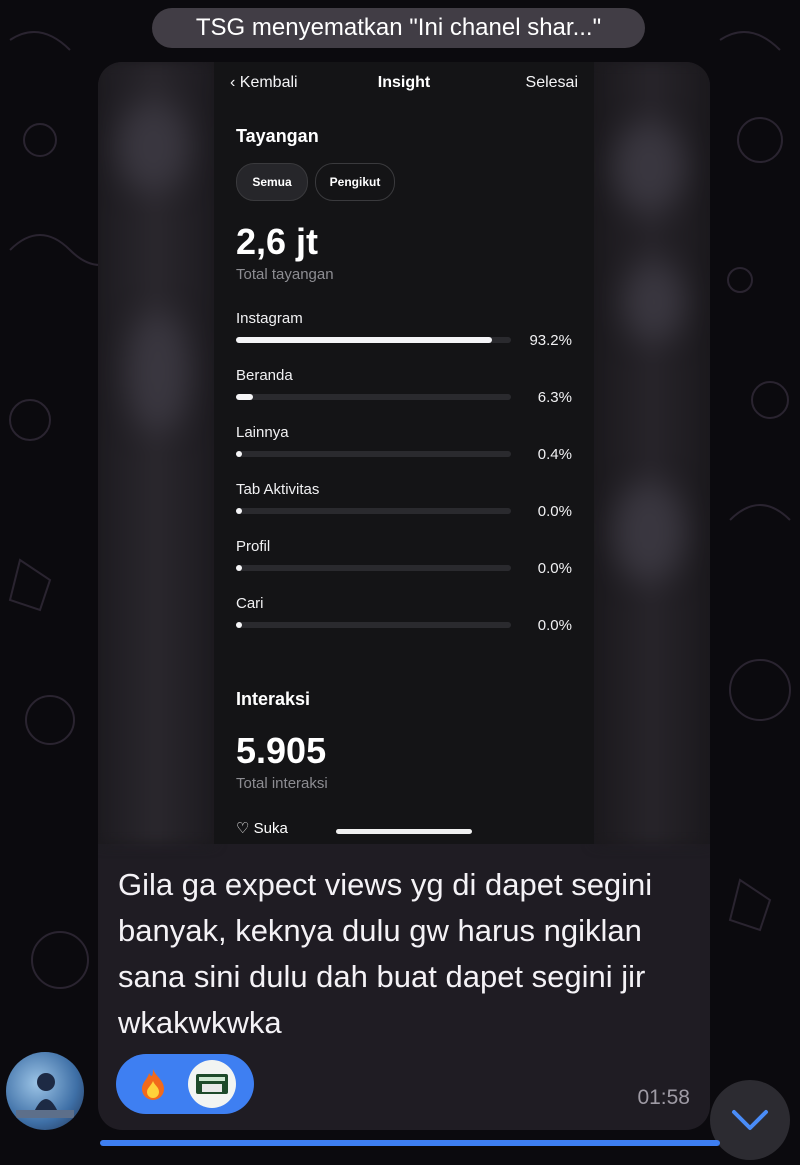 This screenshot has width=800, height=1165. What do you see at coordinates (285, 274) in the screenshot?
I see `total-views-label: Total tayangan` at bounding box center [285, 274].